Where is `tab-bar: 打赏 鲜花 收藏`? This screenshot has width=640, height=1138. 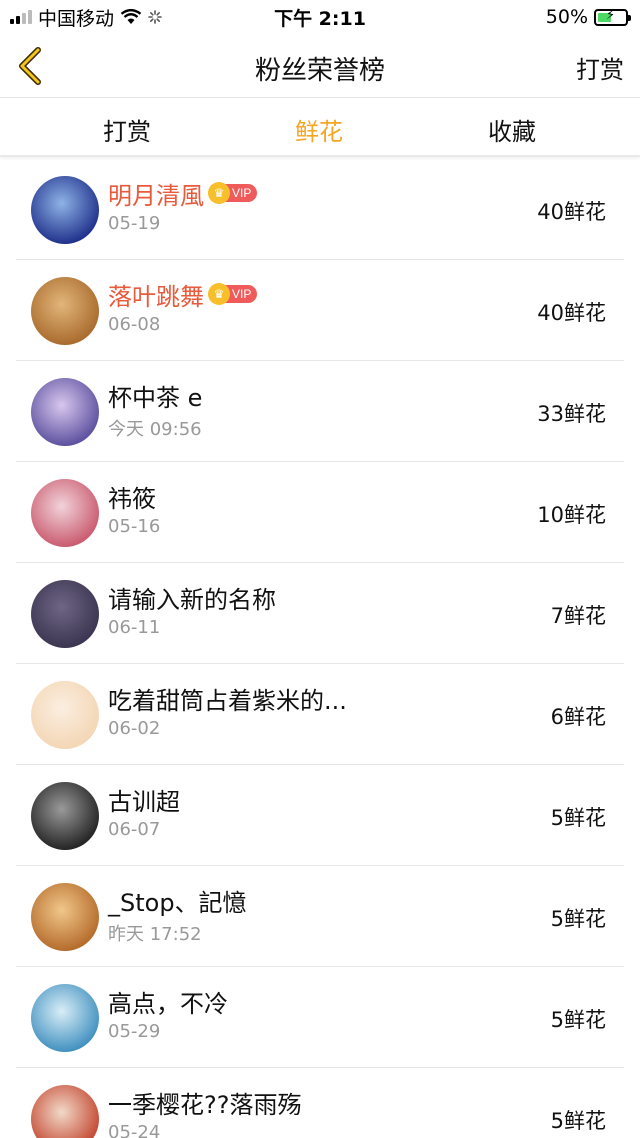 tab-bar: 打赏 鲜花 收藏 is located at coordinates (320, 128).